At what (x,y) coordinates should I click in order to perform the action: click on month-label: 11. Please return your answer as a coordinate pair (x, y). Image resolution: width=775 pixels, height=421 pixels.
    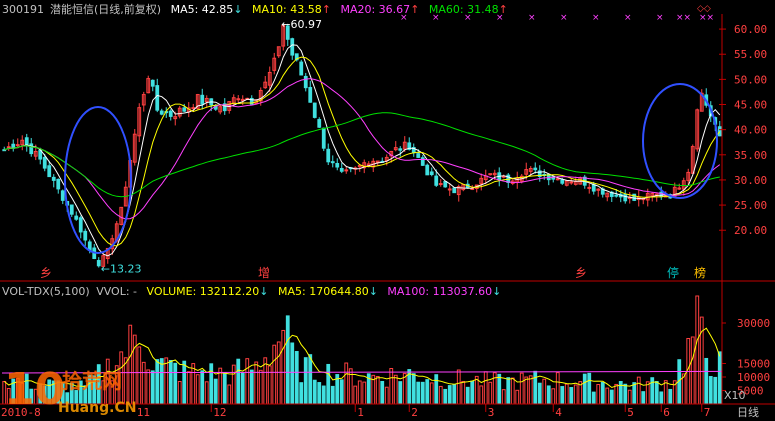
    Looking at the image, I should click on (143, 412).